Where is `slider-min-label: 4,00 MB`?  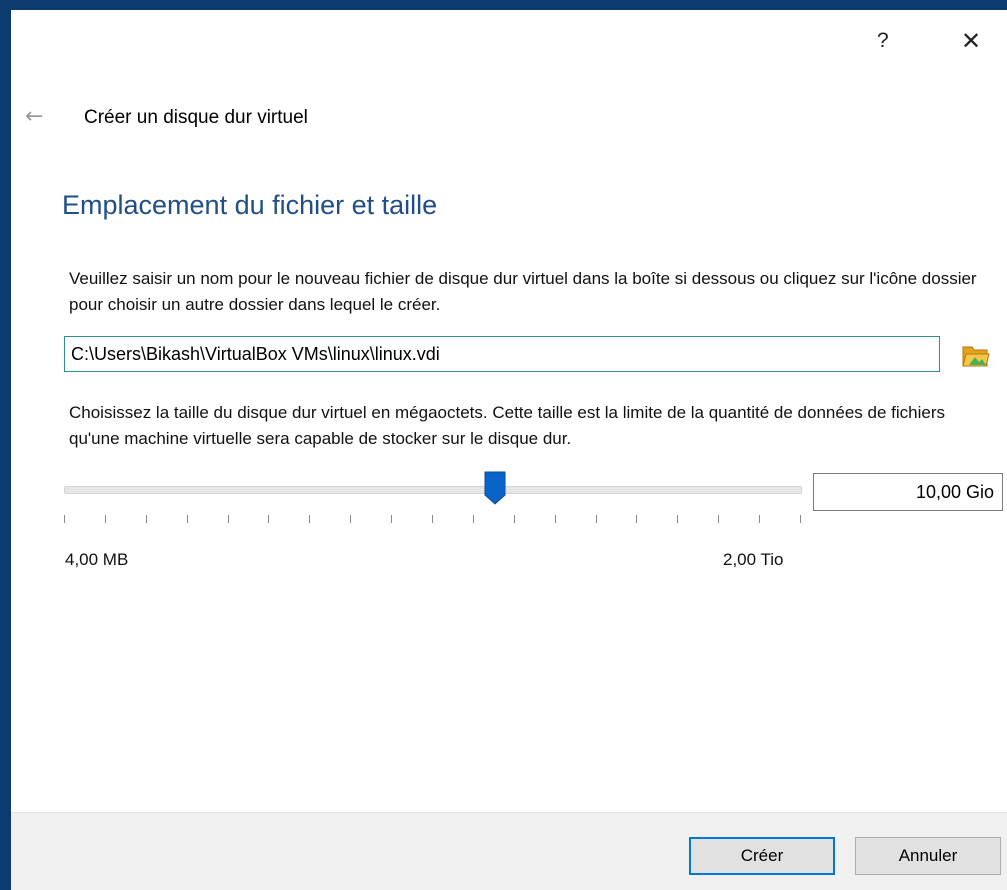
slider-min-label: 4,00 MB is located at coordinates (97, 559).